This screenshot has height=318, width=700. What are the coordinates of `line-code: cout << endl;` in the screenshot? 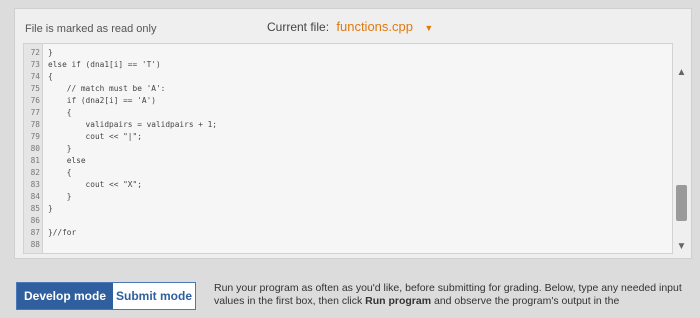 It's located at (78, 252).